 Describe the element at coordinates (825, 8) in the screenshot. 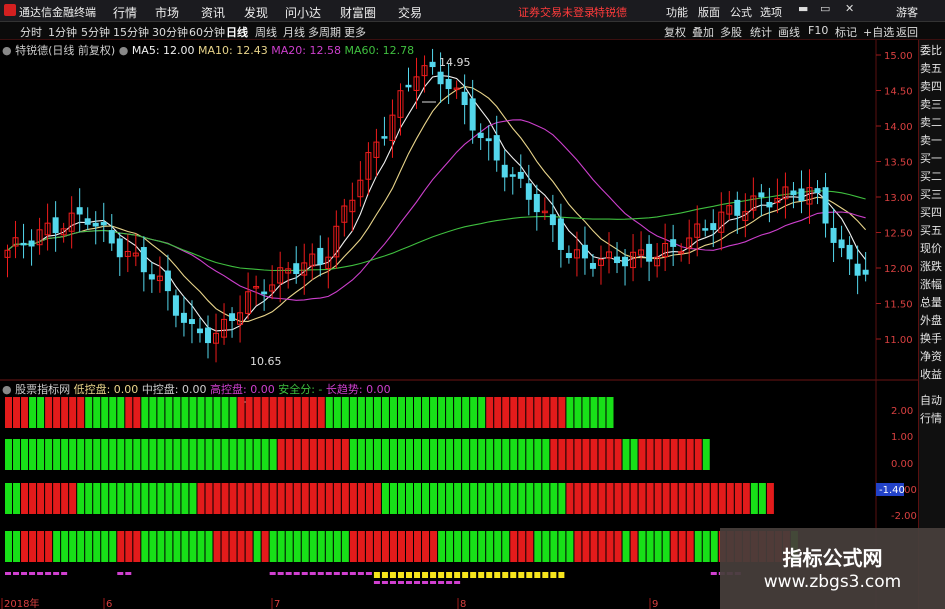

I see `restore-icon: ▭` at that location.